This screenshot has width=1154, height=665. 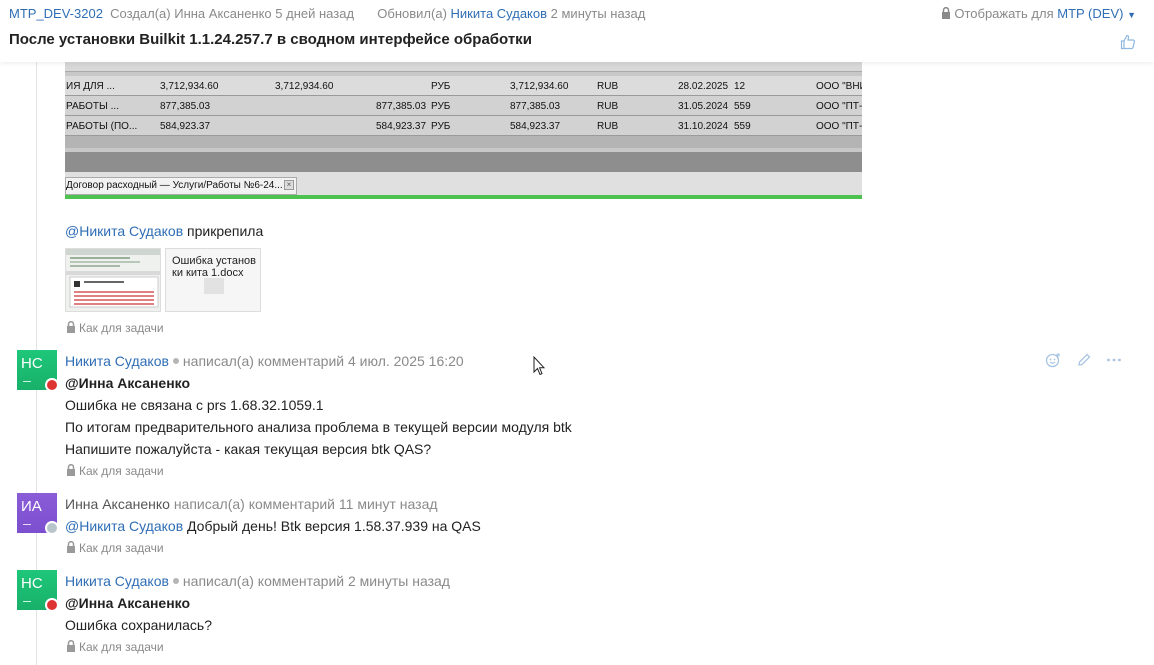 What do you see at coordinates (463, 162) in the screenshot?
I see `screenshot-gray-band` at bounding box center [463, 162].